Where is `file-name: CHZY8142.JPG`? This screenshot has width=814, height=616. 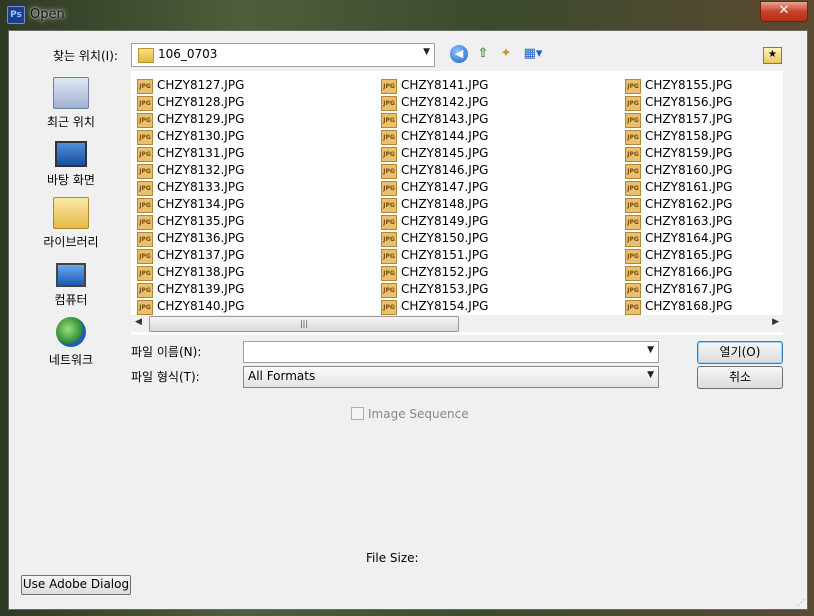
file-name: CHZY8142.JPG is located at coordinates (445, 102).